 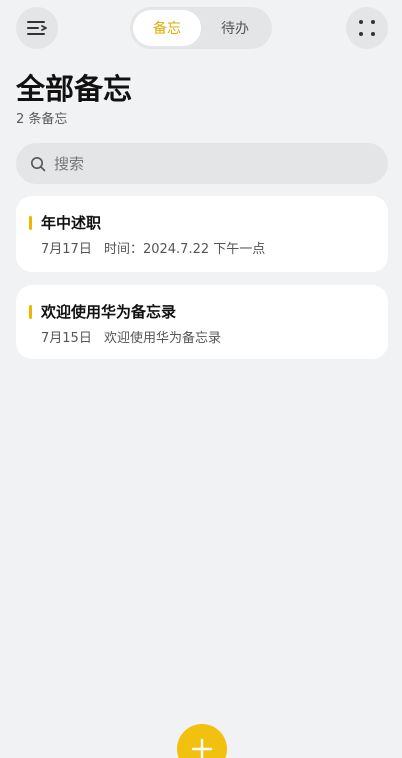 I want to click on page-title: 全部备忘, so click(x=74, y=89).